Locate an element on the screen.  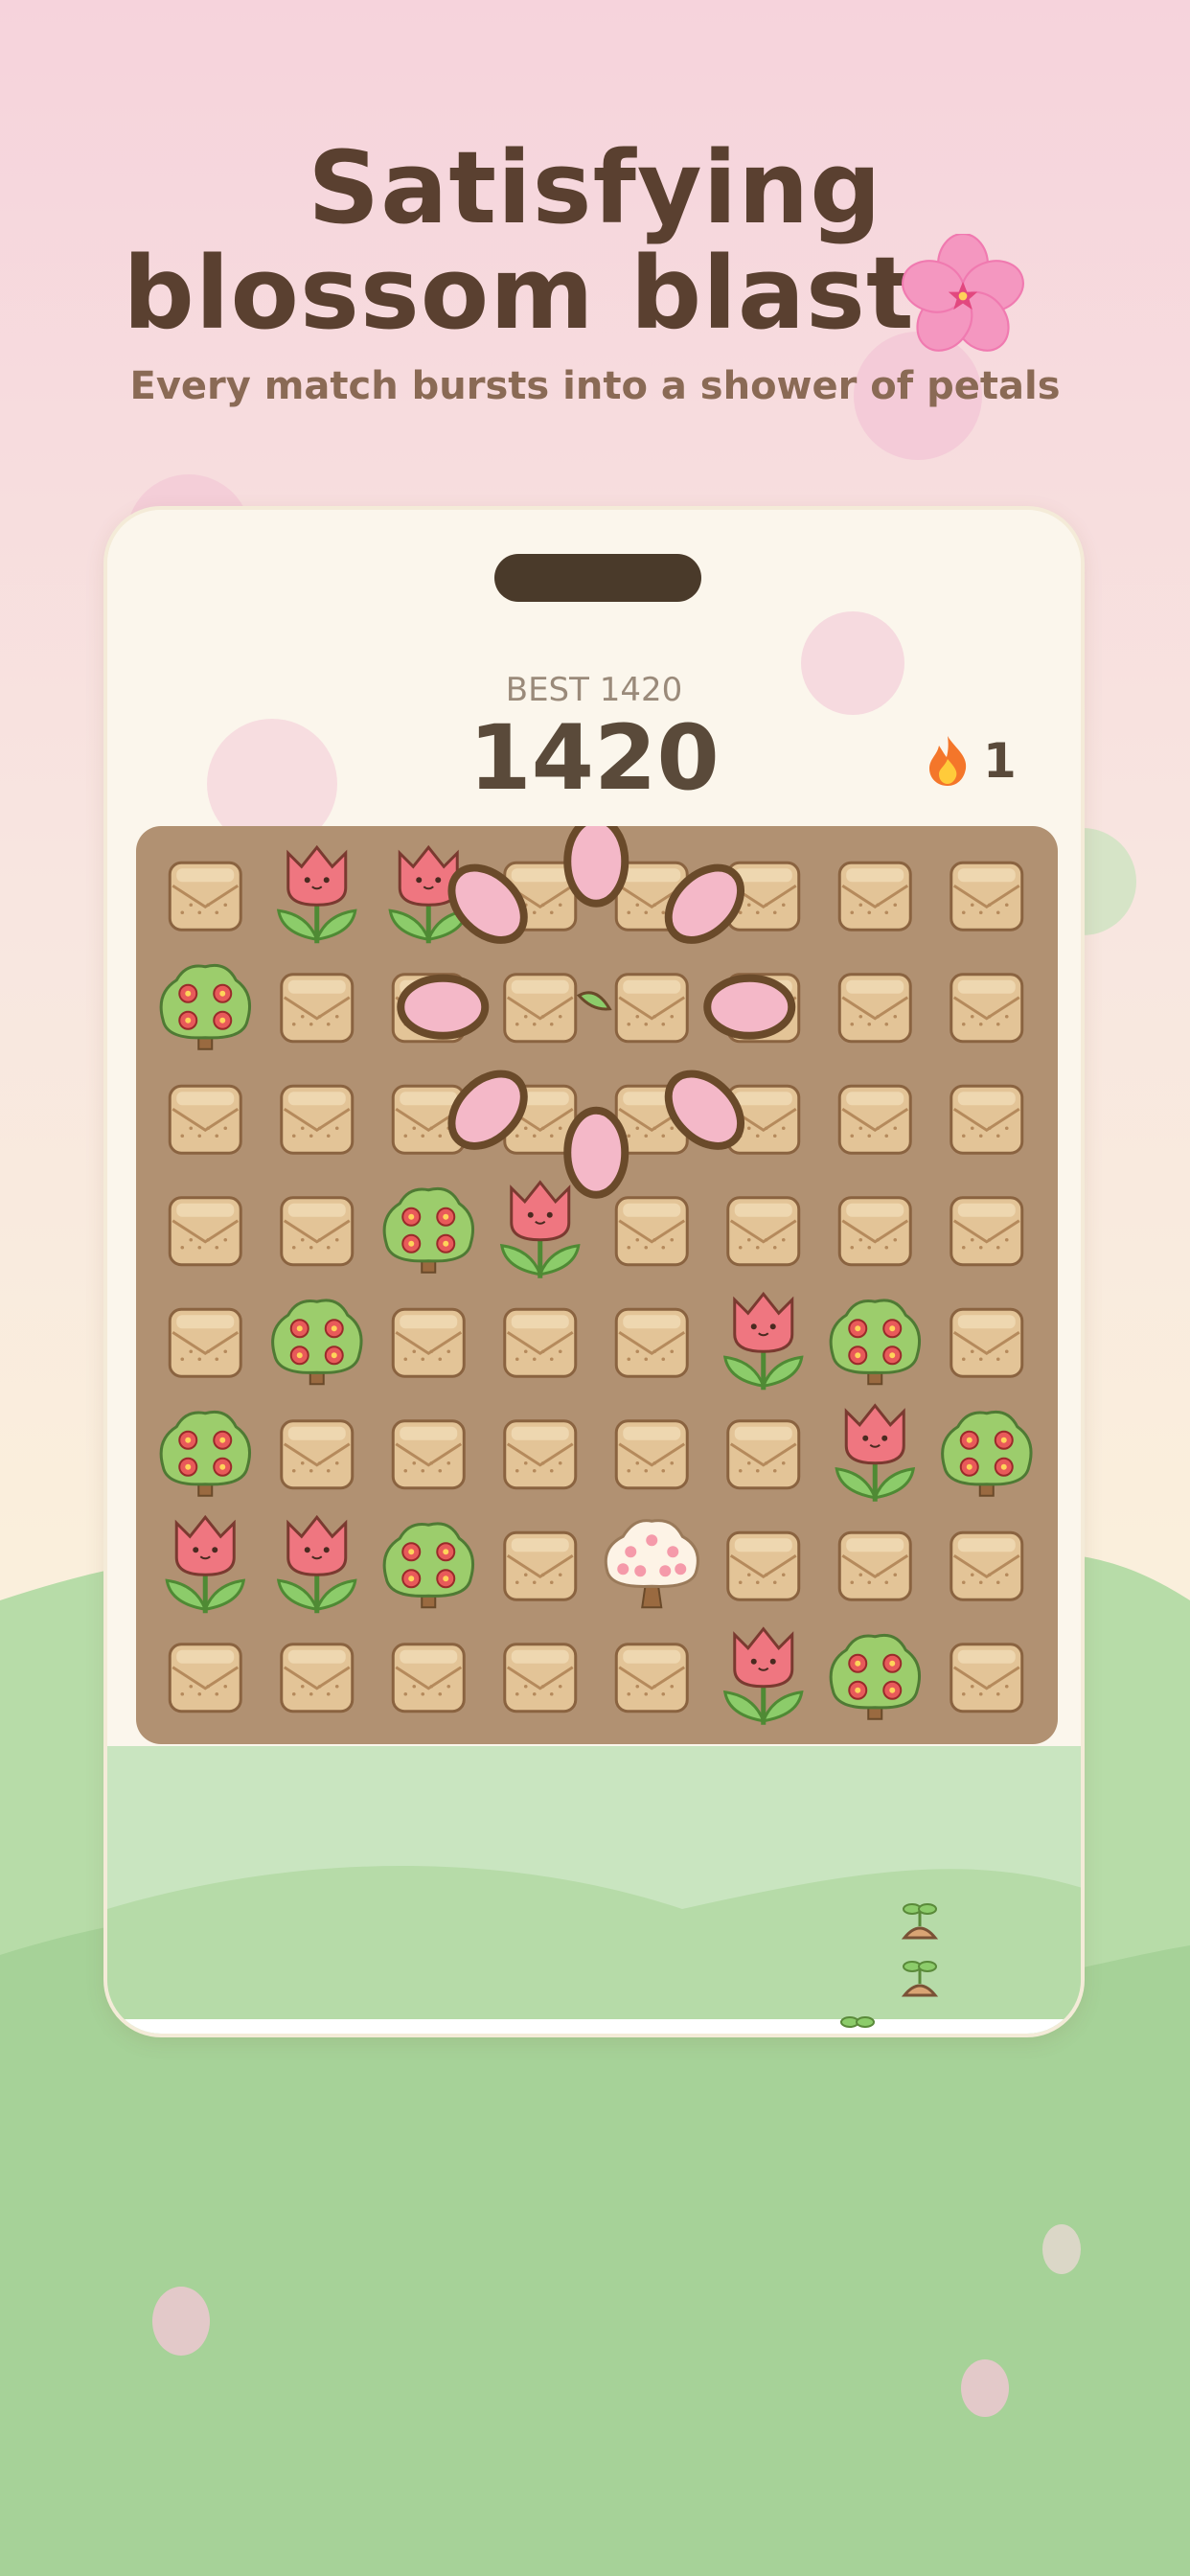
fire-icon is located at coordinates (948, 761).